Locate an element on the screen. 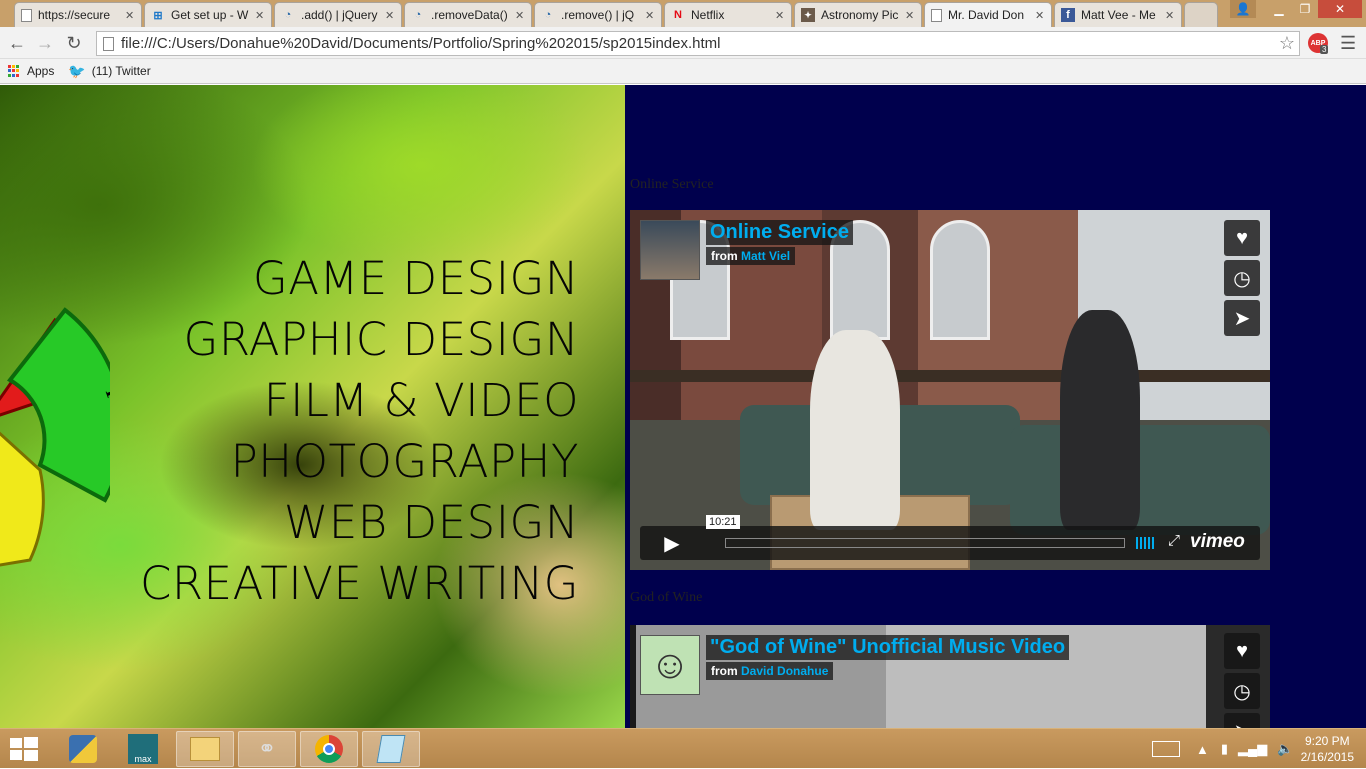  maya-icon: max is located at coordinates (143, 749).